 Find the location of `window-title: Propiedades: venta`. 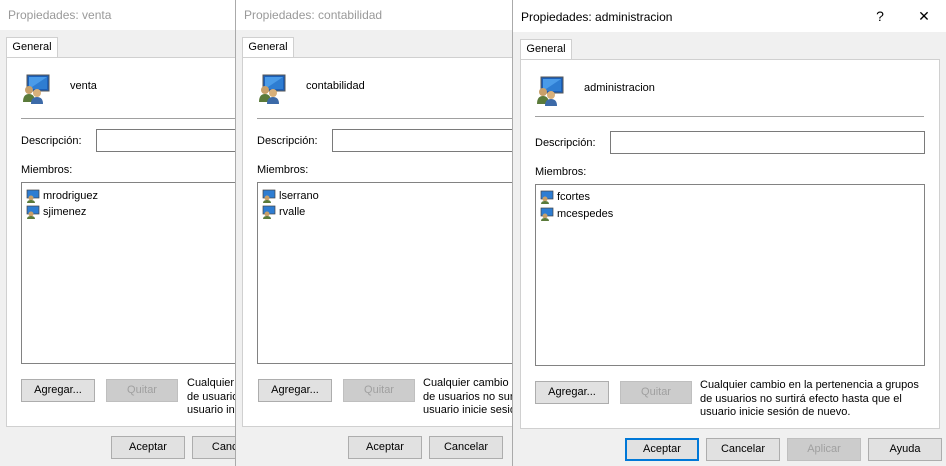

window-title: Propiedades: venta is located at coordinates (60, 15).